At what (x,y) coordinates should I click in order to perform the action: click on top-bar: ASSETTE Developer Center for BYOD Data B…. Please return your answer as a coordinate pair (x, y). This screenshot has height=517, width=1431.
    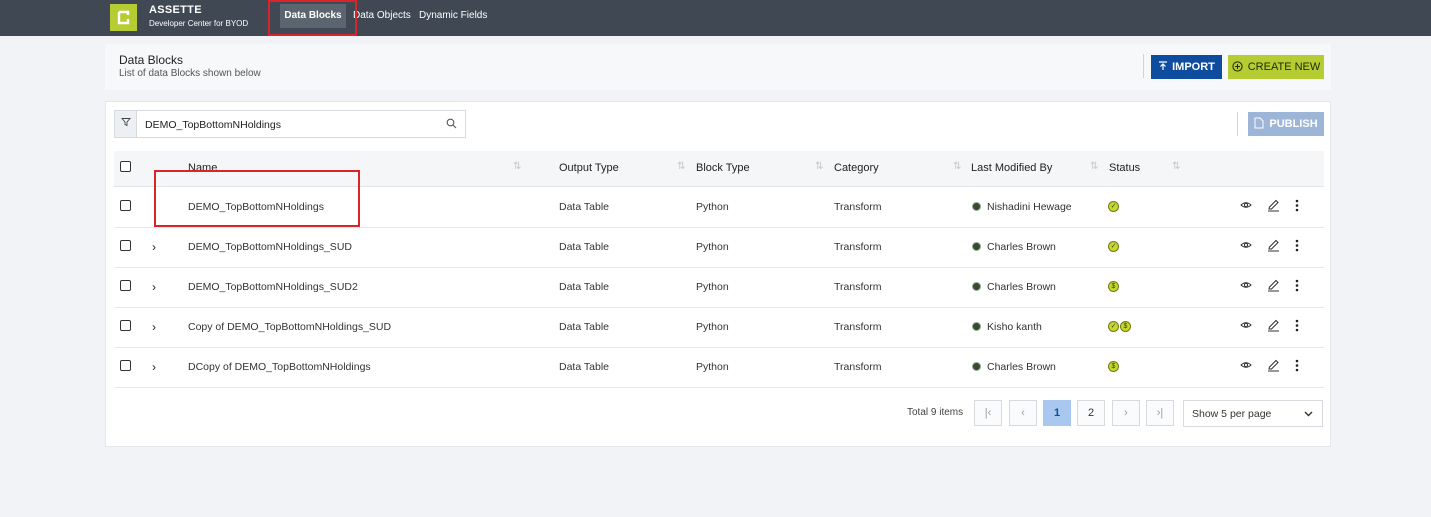
    Looking at the image, I should click on (715, 18).